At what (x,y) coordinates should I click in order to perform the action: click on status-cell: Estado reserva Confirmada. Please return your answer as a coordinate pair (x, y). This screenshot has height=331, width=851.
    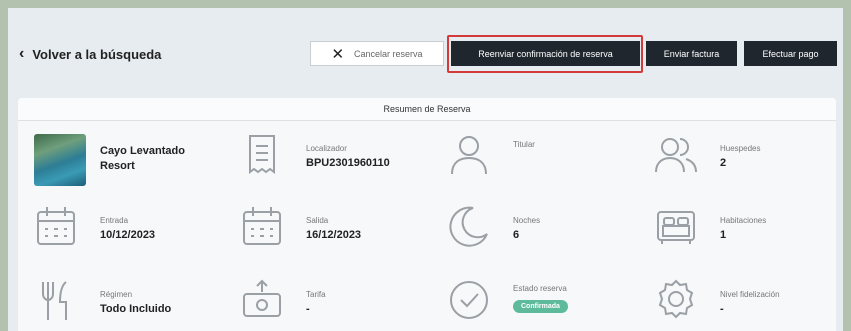
    Looking at the image, I should click on (538, 300).